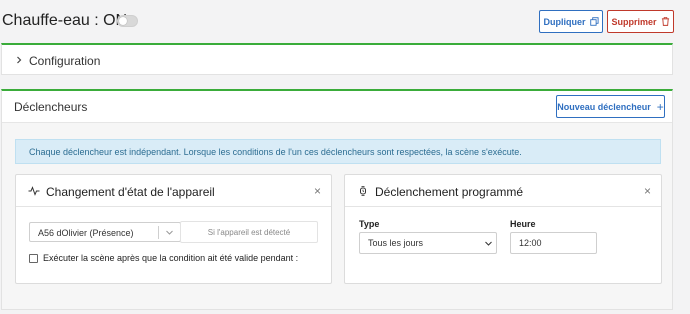 The height and width of the screenshot is (314, 690). Describe the element at coordinates (249, 232) in the screenshot. I see `detect-condition-button: Si l'appareil est détecté` at that location.